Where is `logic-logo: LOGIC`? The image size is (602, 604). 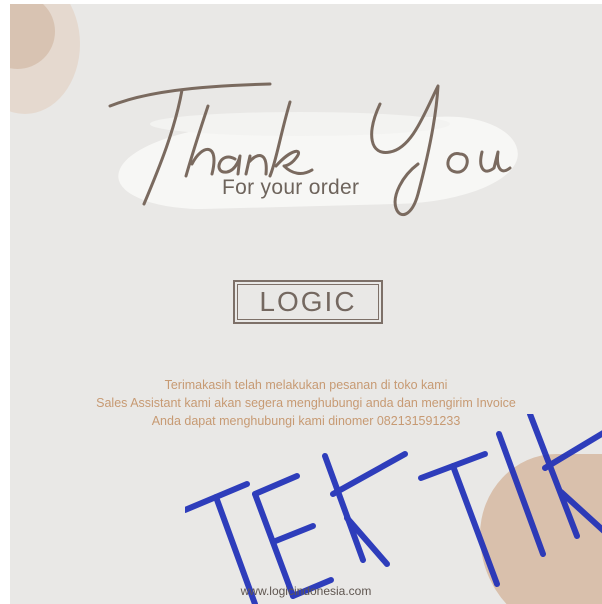 logic-logo: LOGIC is located at coordinates (308, 302).